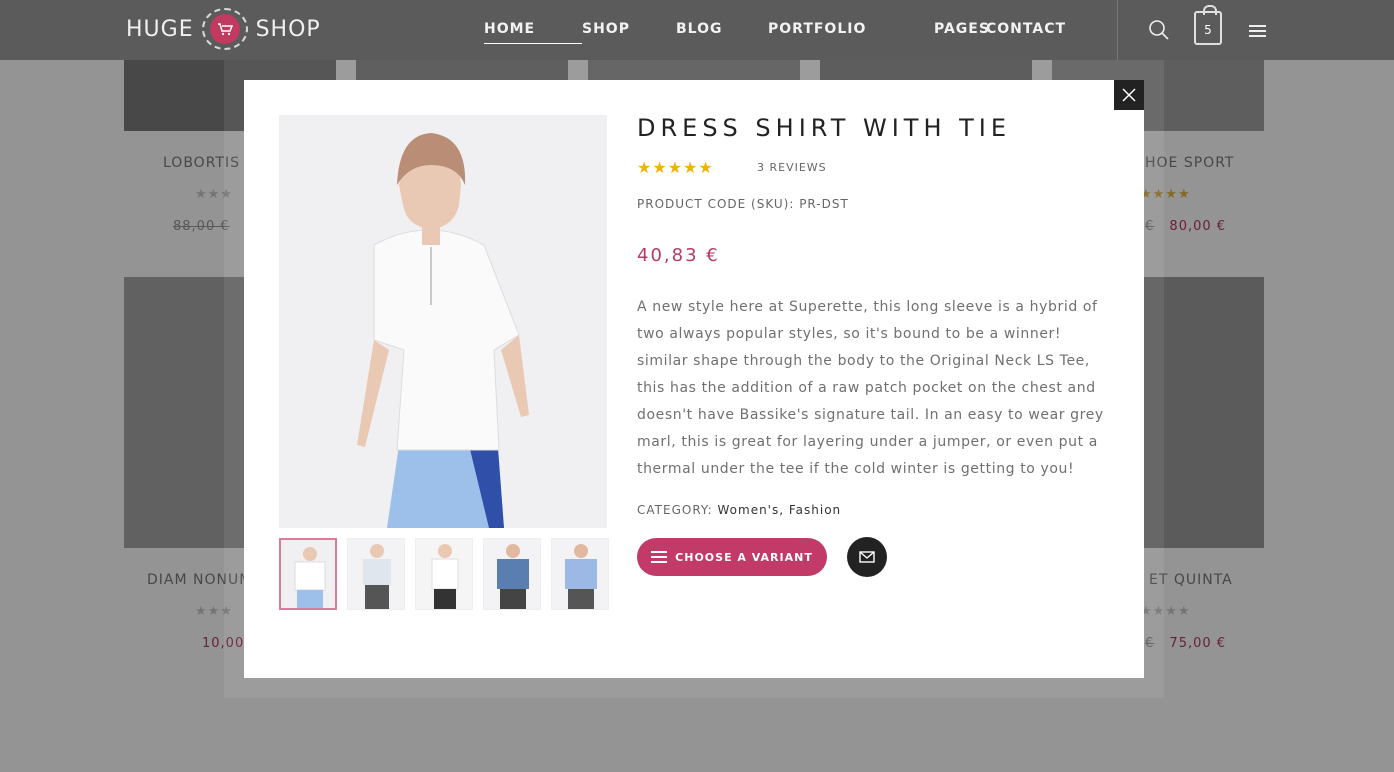 This screenshot has height=772, width=1394. I want to click on cart-logo-icon, so click(224, 29).